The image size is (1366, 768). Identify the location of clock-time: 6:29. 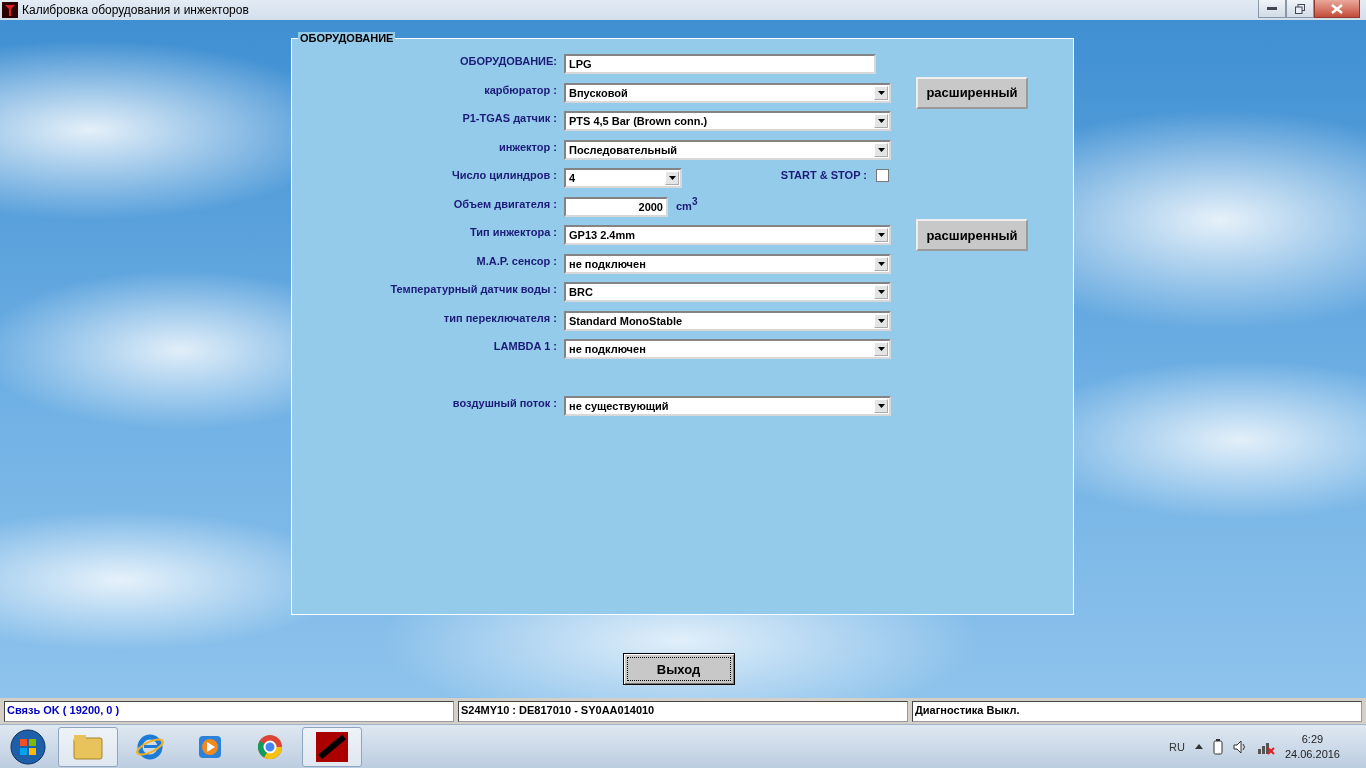
(1312, 739).